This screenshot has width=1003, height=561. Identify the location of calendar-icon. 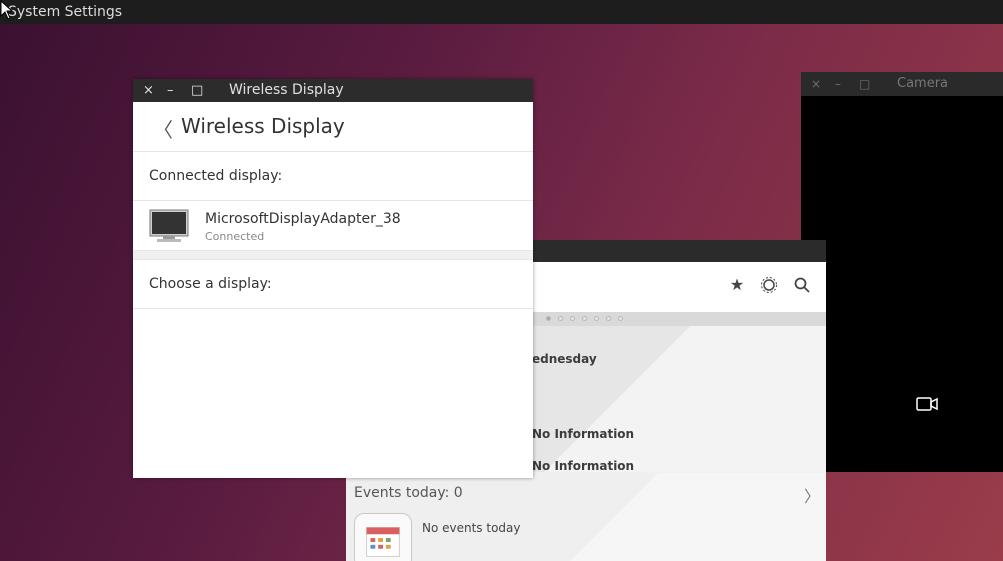
(383, 537).